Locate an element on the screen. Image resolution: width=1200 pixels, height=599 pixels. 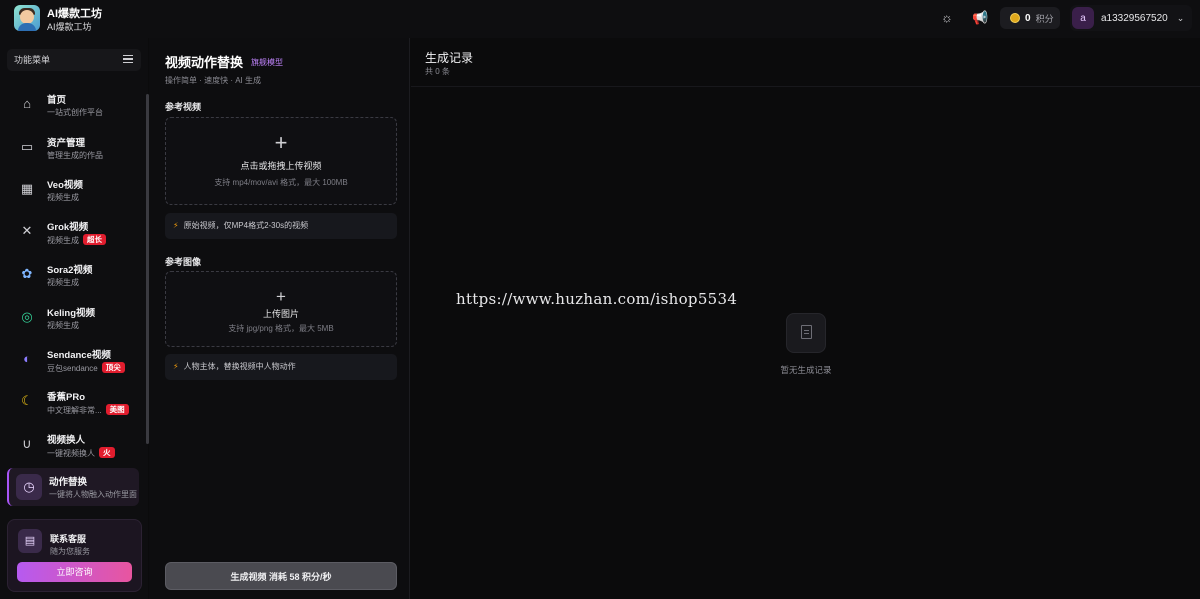
sidebar-item-title: 香蕉PRo is located at coordinates (66, 397).